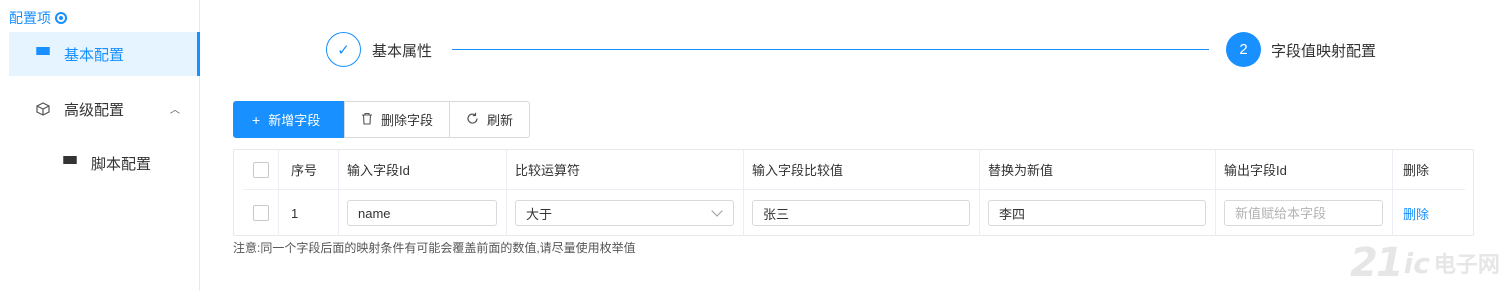 This screenshot has height=291, width=1503. I want to click on watermark-logo: 21 ic 电子网, so click(1425, 263).